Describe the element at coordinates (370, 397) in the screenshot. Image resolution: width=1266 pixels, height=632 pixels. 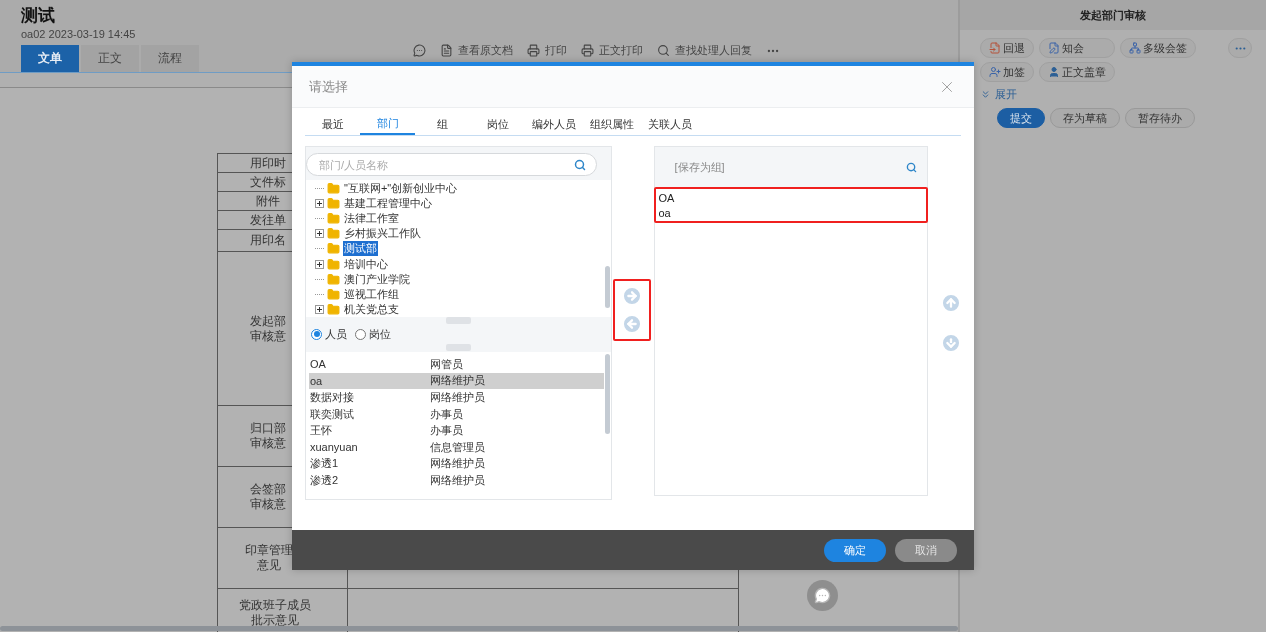
I see `person-name: 数据对接` at that location.